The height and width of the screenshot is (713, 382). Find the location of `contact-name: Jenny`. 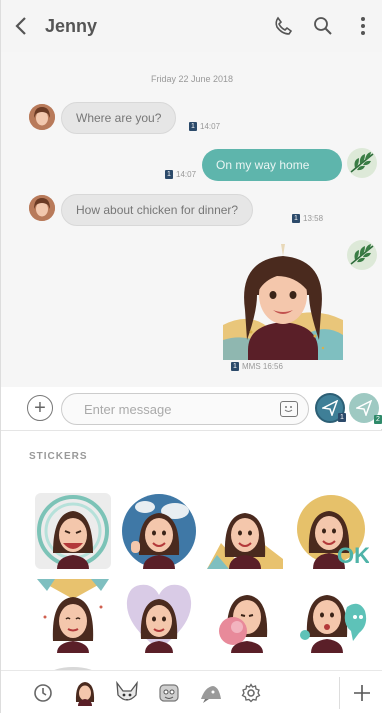

contact-name: Jenny is located at coordinates (152, 26).